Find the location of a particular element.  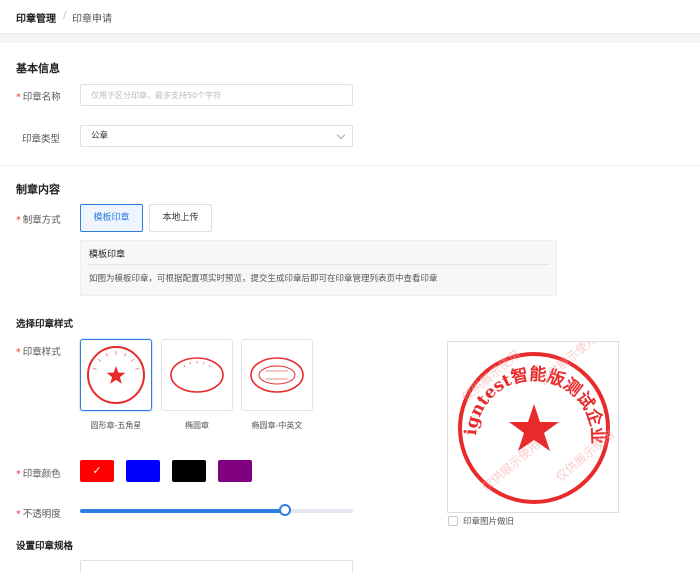

ellipse-seal-icon is located at coordinates (197, 375).